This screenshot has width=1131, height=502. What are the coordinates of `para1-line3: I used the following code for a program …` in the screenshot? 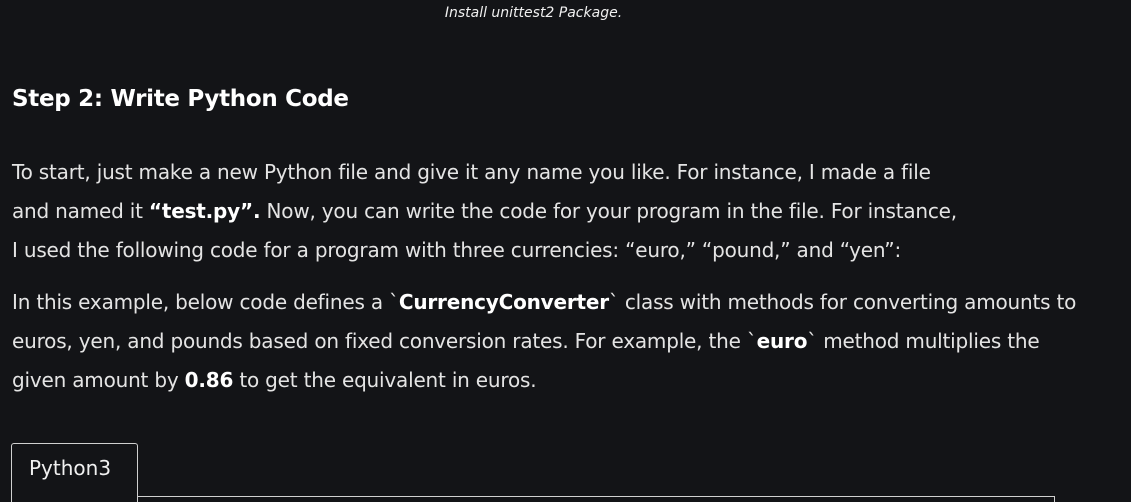 It's located at (456, 250).